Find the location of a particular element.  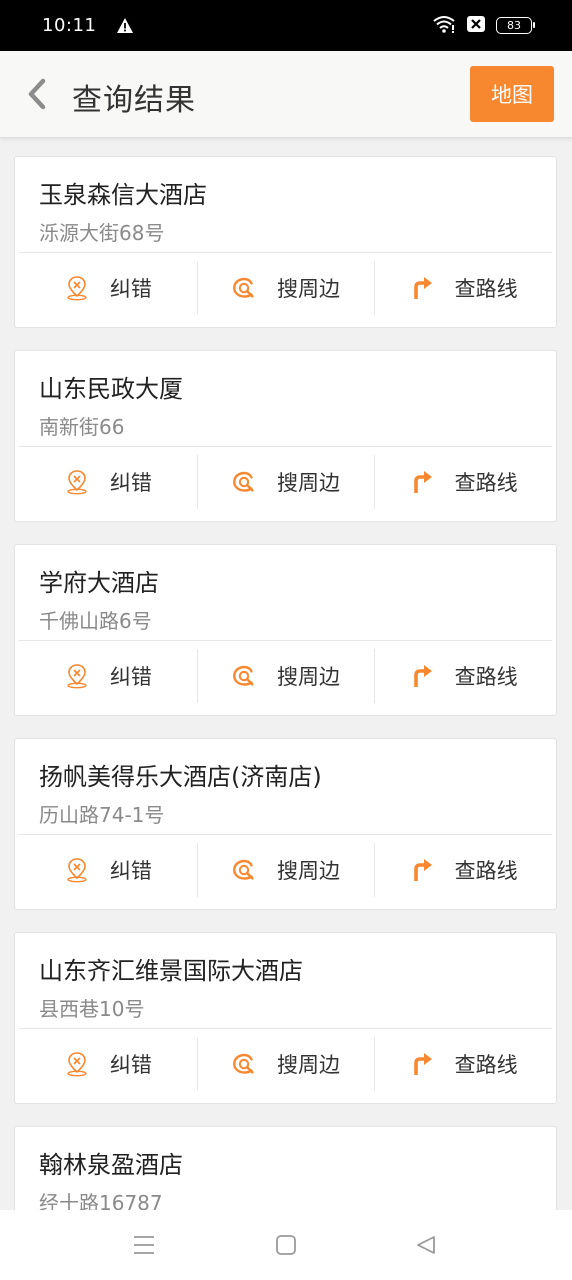

result-card: 山东民政大厦南新街66 纠错 搜周边 查路线 is located at coordinates (285, 436).